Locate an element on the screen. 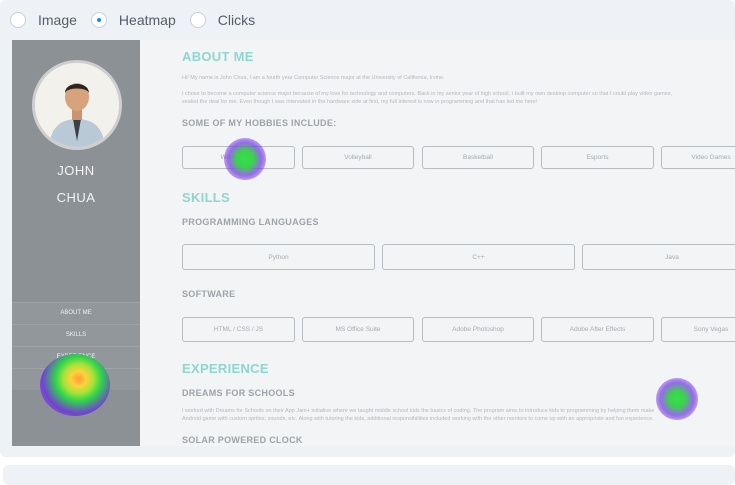 This screenshot has height=485, width=735. mode-heatmap-option: Heatmap is located at coordinates (133, 20).